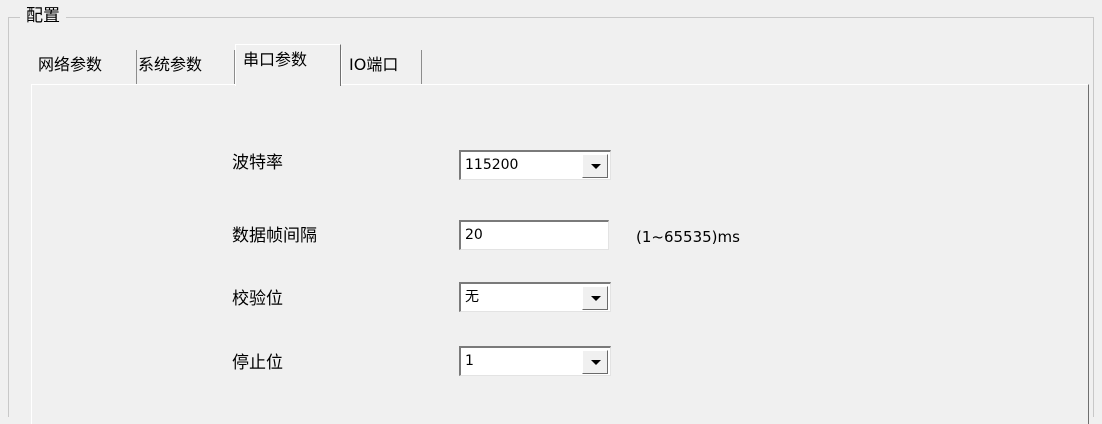 Image resolution: width=1102 pixels, height=424 pixels. Describe the element at coordinates (43, 16) in the screenshot. I see `group-title: 配置` at that location.